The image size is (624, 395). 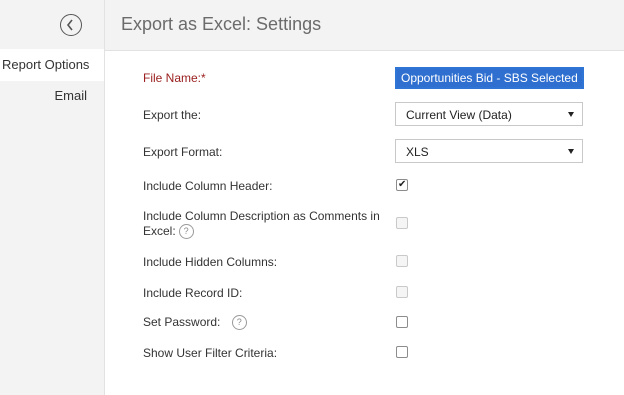 I want to click on include-record-id-label: Include Record ID:, so click(x=193, y=293).